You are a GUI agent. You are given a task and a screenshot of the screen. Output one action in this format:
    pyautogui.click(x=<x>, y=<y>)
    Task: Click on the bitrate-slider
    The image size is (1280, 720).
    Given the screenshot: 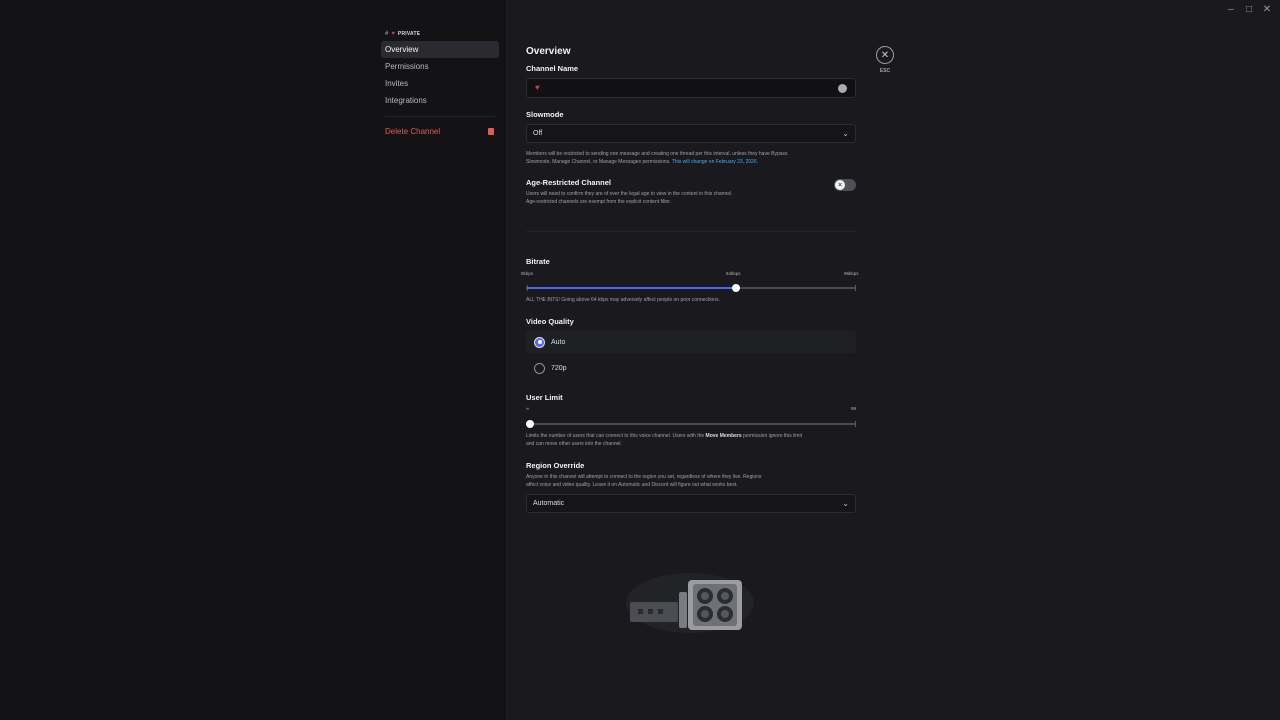 What is the action you would take?
    pyautogui.click(x=691, y=288)
    